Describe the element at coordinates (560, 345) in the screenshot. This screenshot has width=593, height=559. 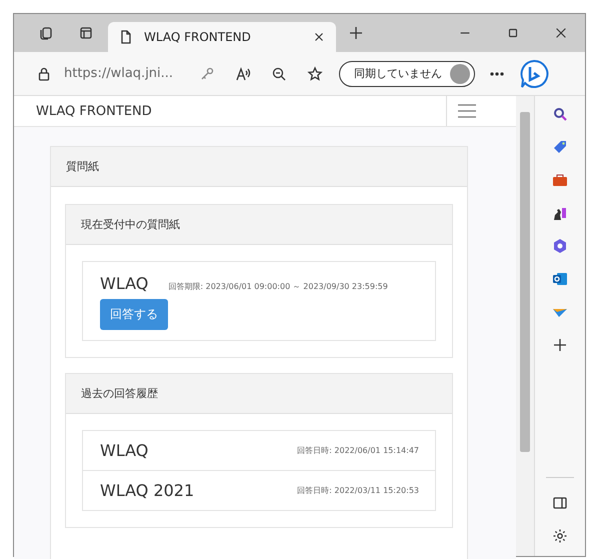
I see `add-icon` at that location.